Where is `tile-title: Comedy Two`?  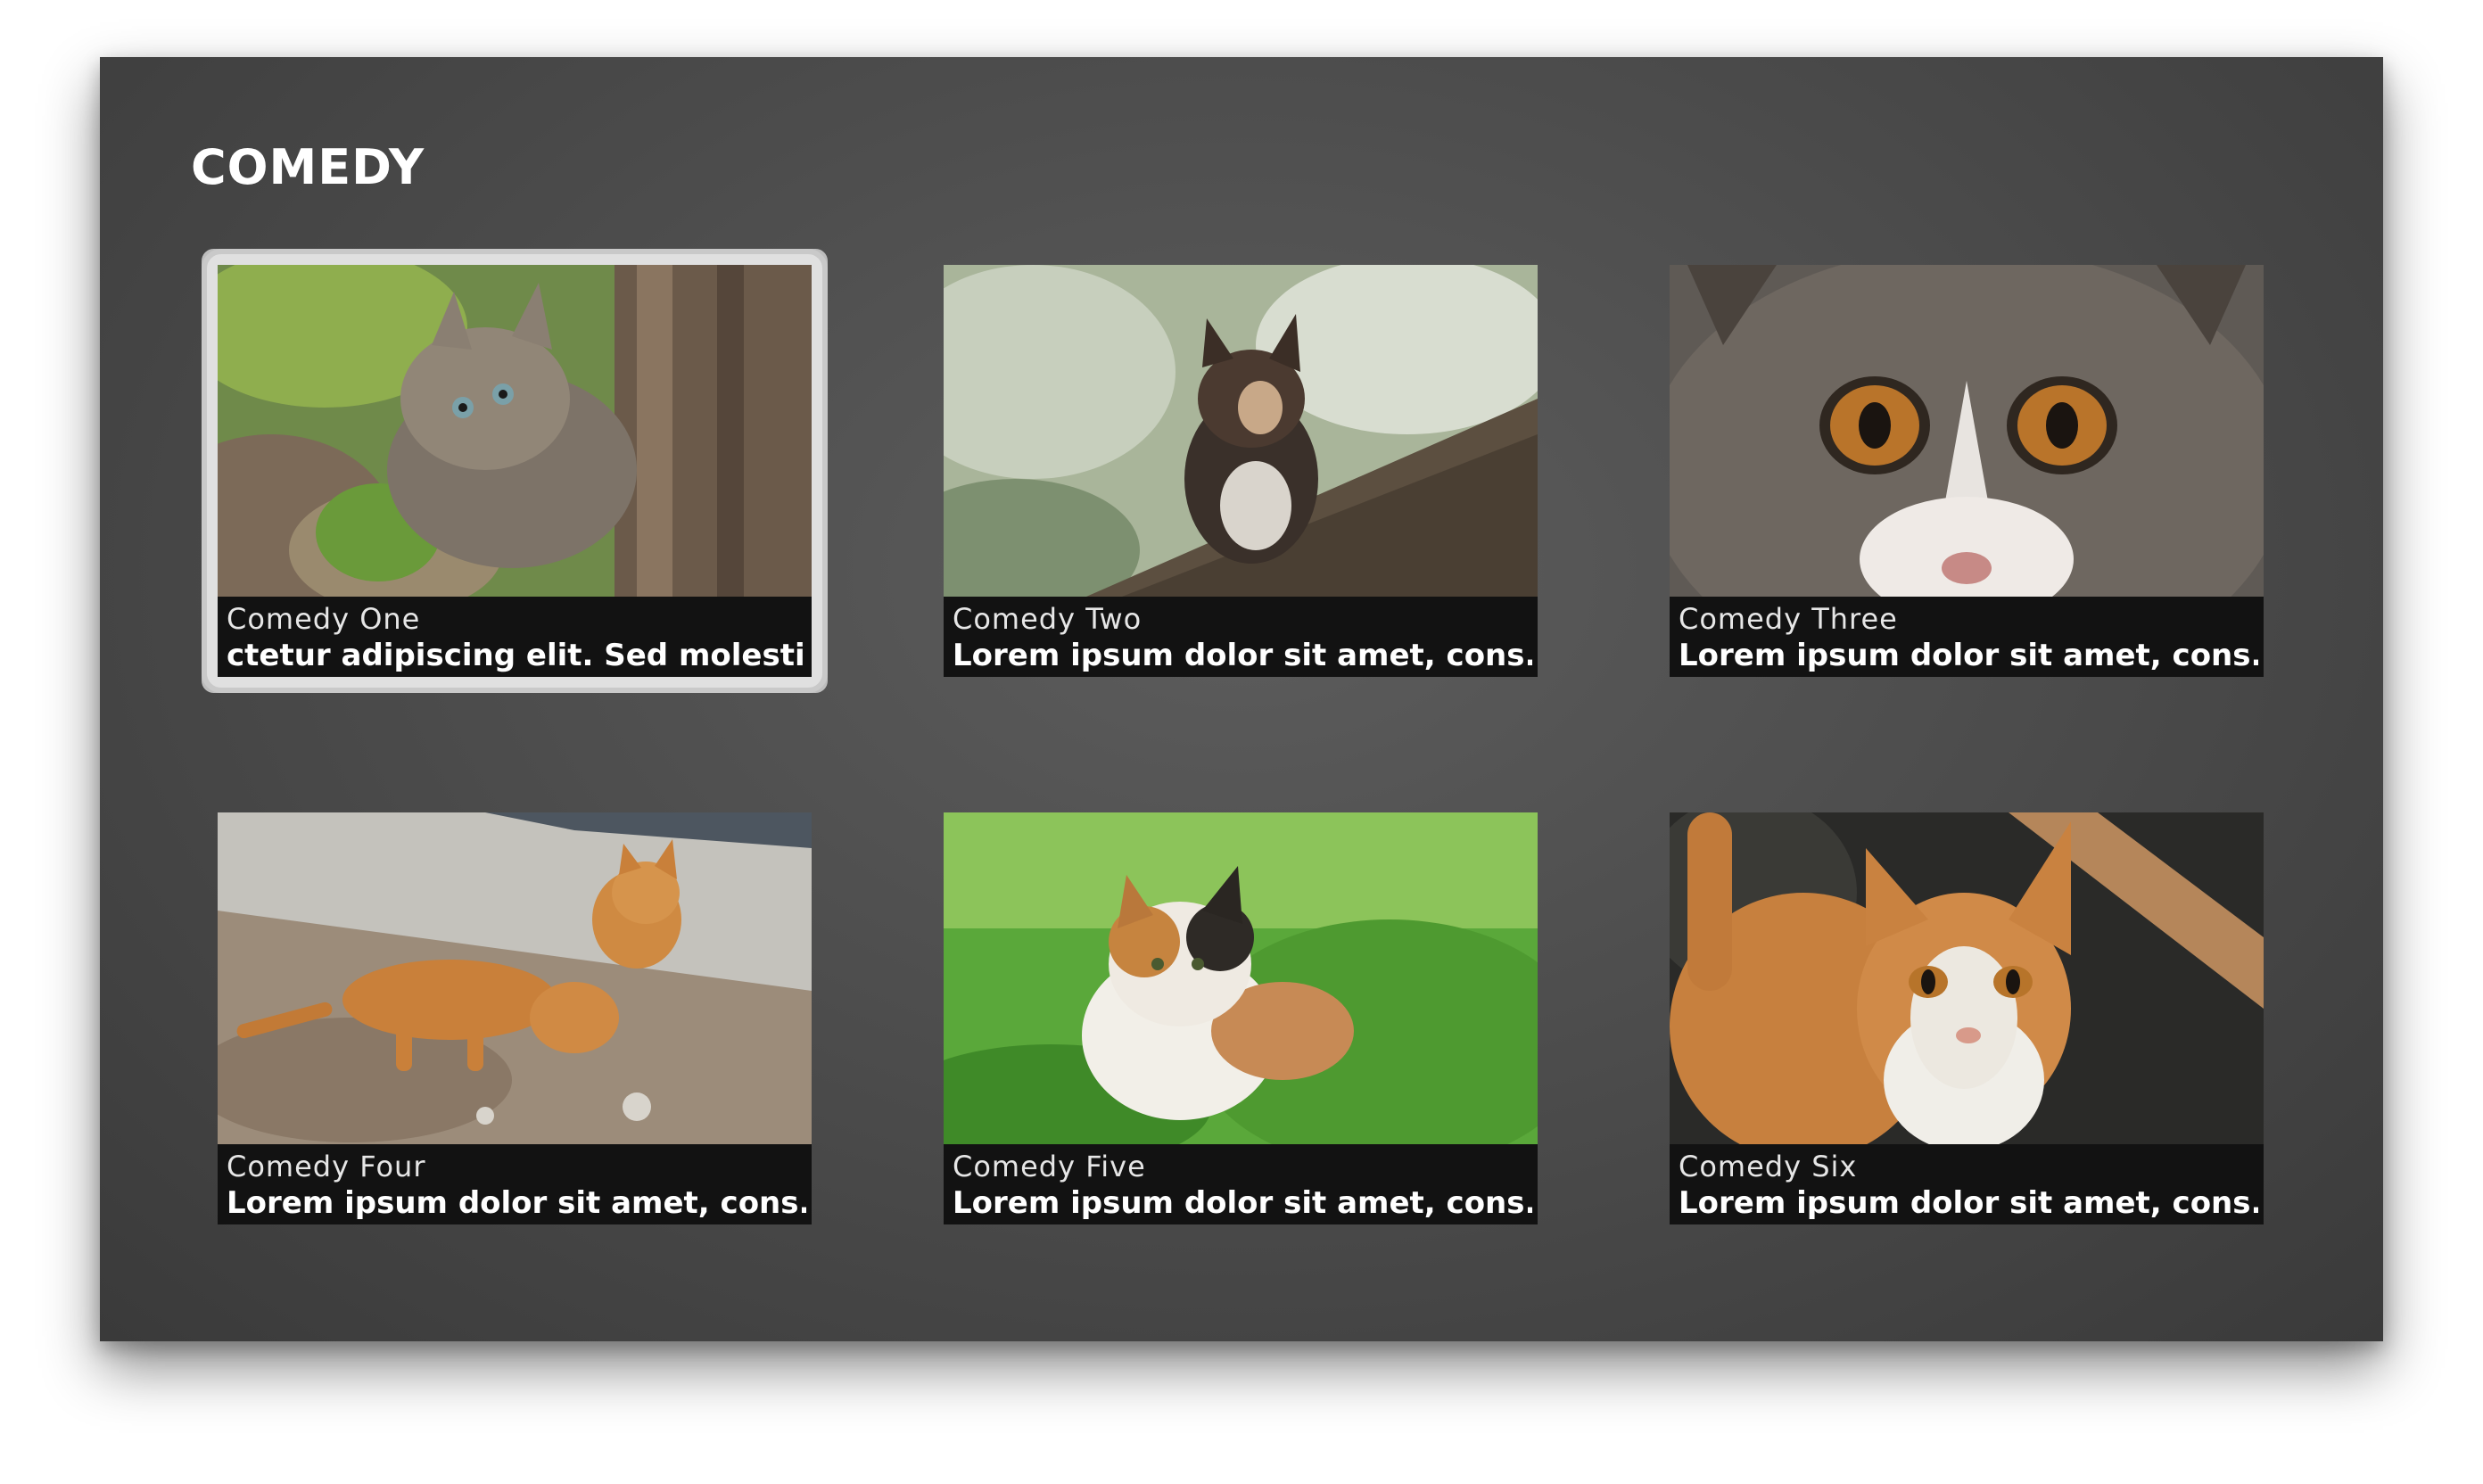 tile-title: Comedy Two is located at coordinates (1048, 619).